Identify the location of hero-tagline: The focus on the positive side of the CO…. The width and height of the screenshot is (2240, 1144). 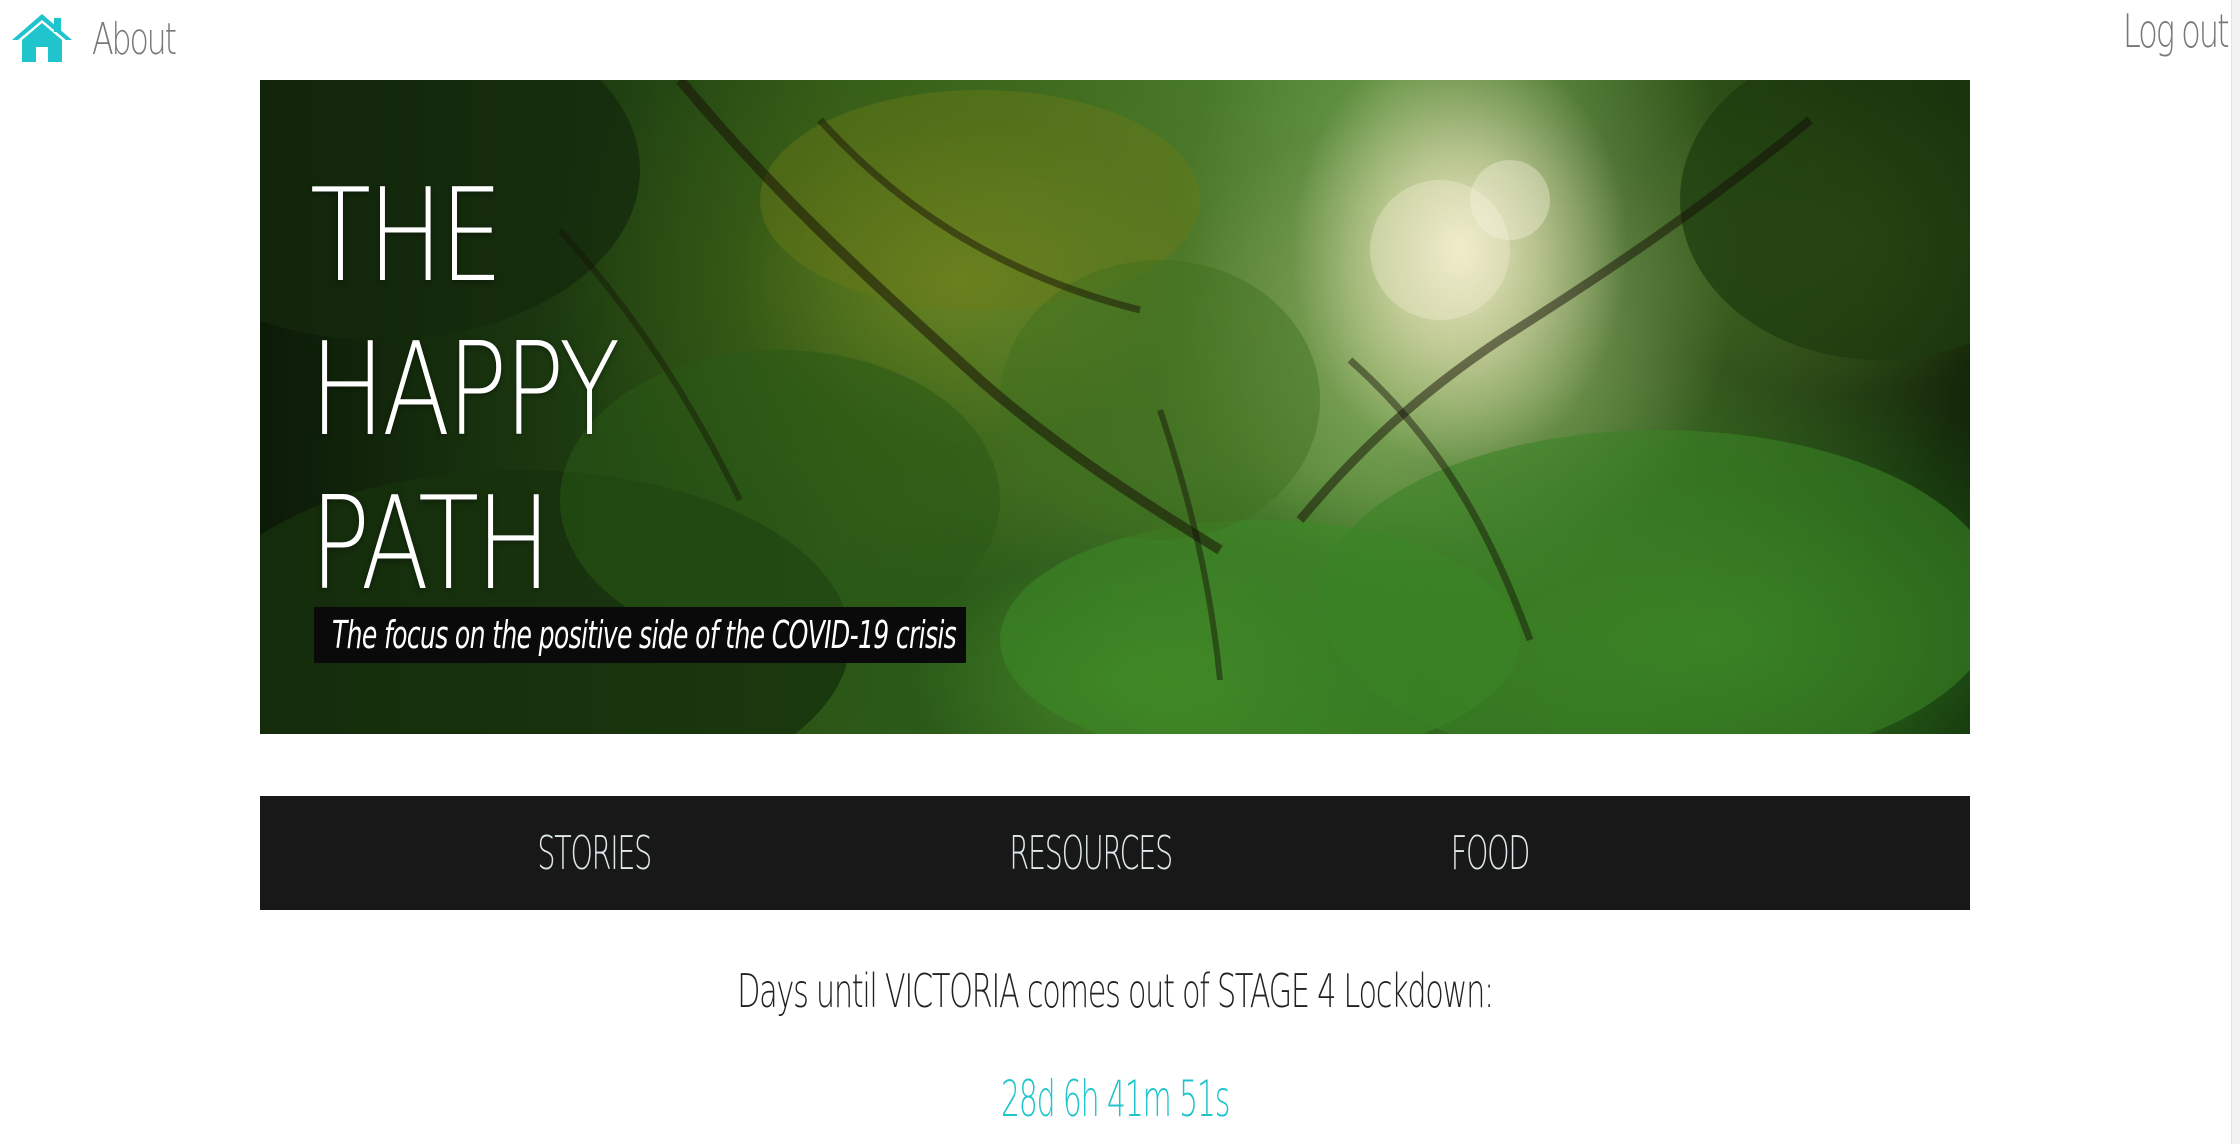
(644, 635).